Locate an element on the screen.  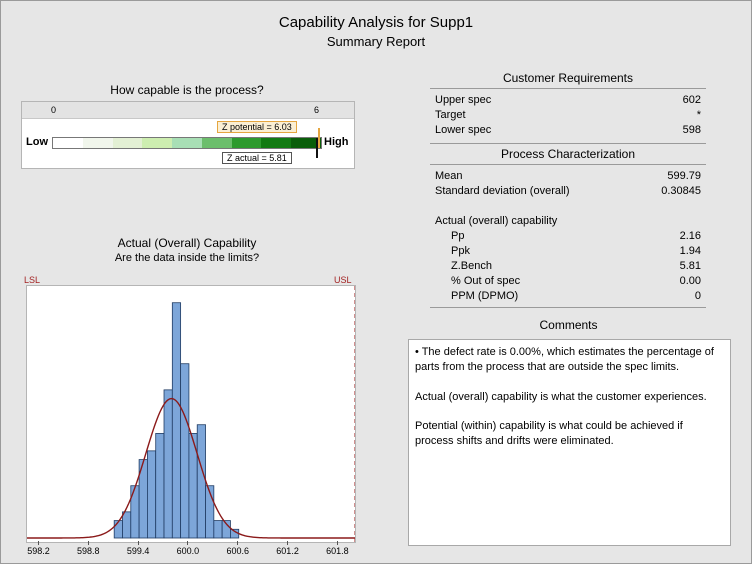
gauge-scale-min: 0 is located at coordinates (54, 110).